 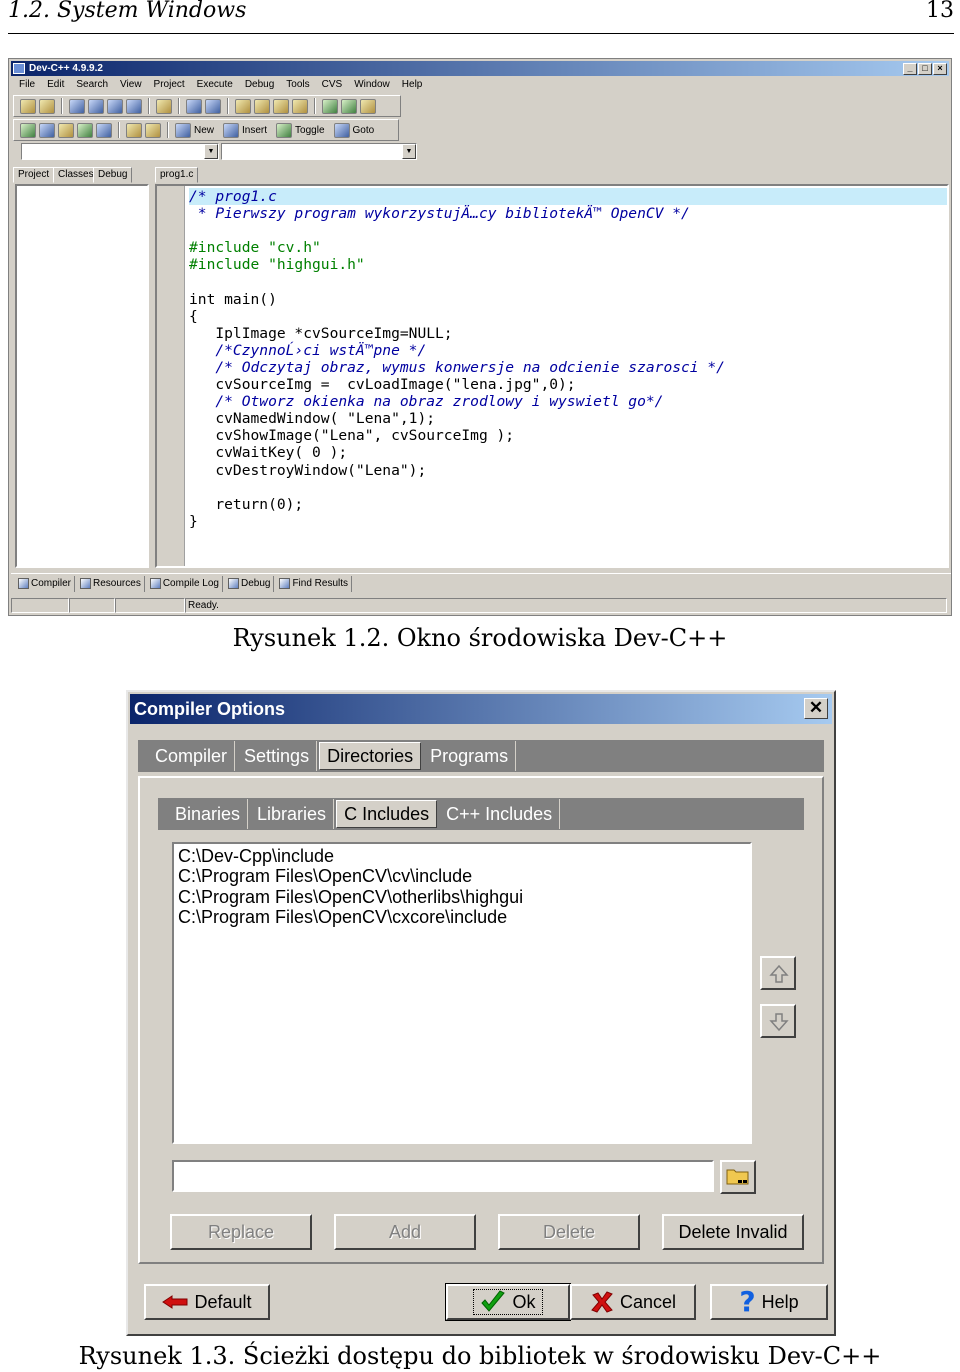 What do you see at coordinates (250, 583) in the screenshot?
I see `tab-debug-bottom: Debug` at bounding box center [250, 583].